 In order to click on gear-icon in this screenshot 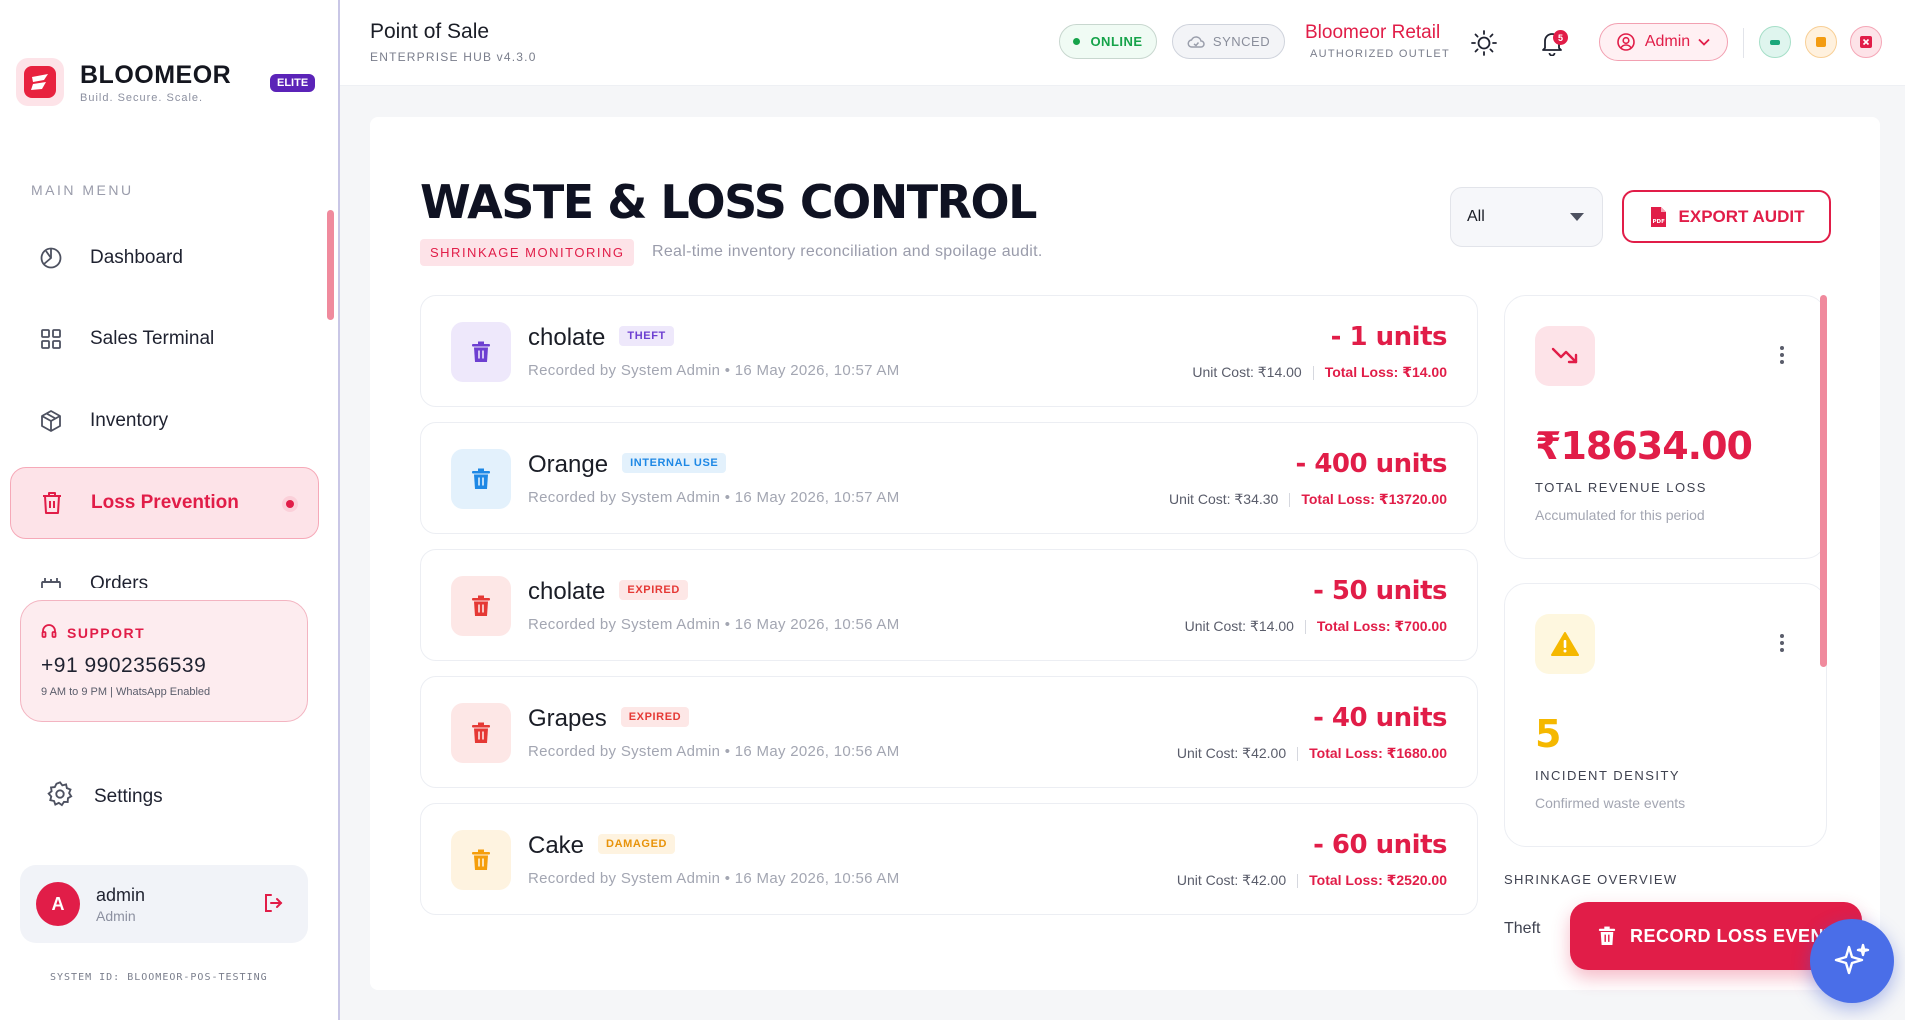, I will do `click(60, 796)`.